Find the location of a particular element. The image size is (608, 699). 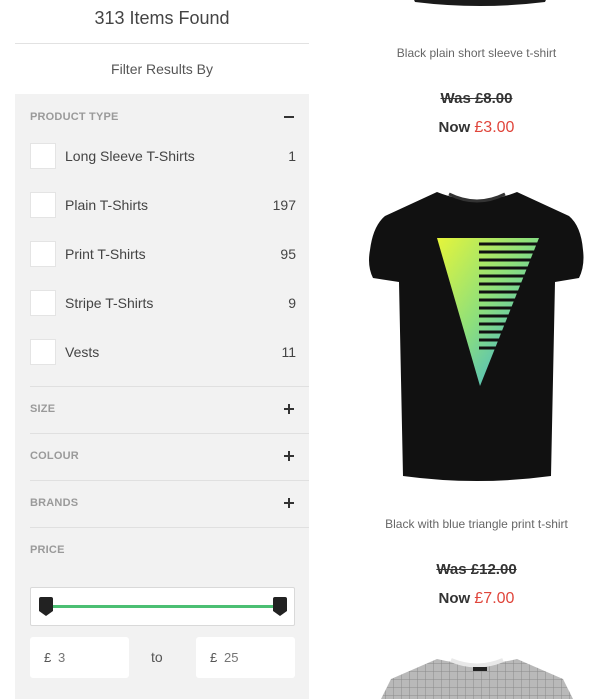

price-range-slider is located at coordinates (162, 606).